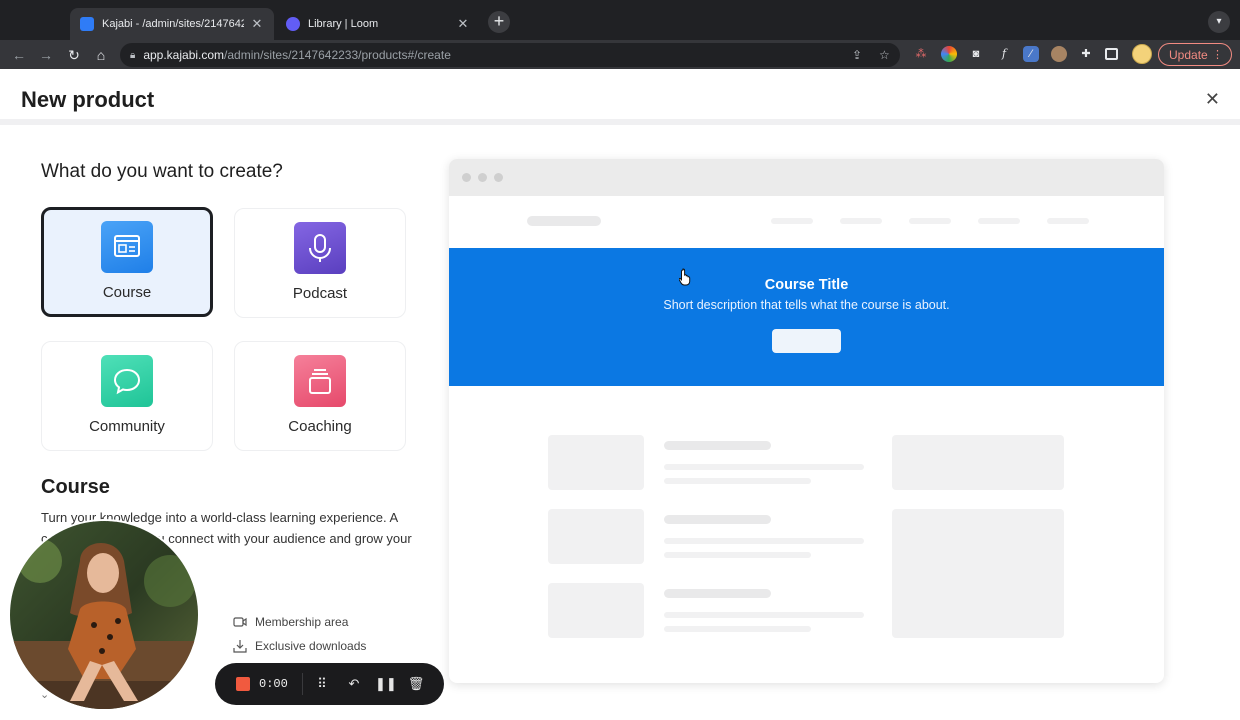 The width and height of the screenshot is (1240, 720). I want to click on course-icon, so click(127, 247).